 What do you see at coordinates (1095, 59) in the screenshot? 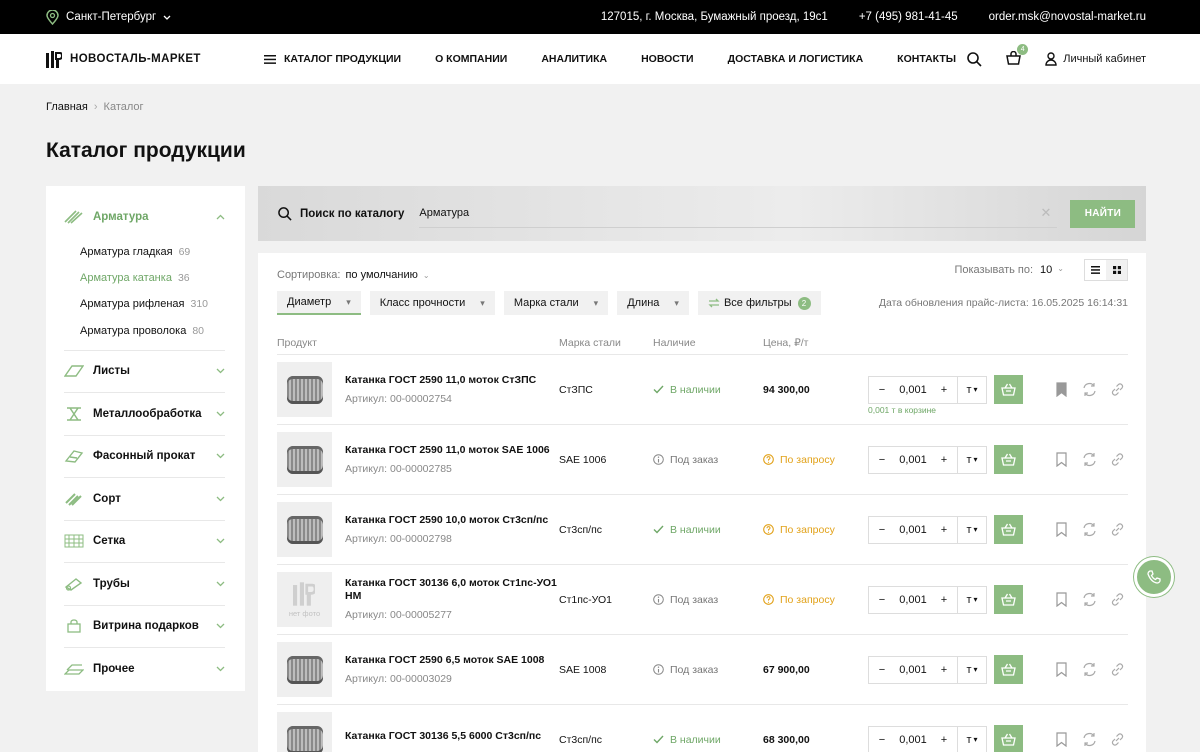
I see `cabinet-link: Личный кабинет` at bounding box center [1095, 59].